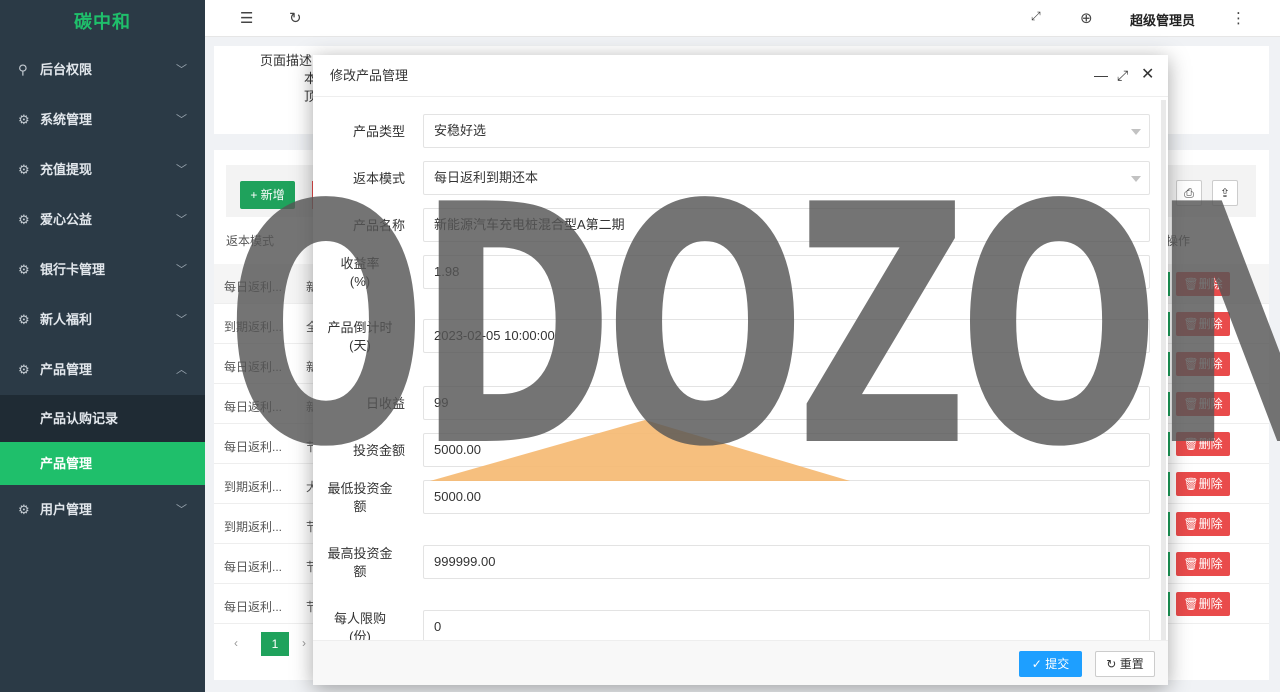 The height and width of the screenshot is (692, 1280). What do you see at coordinates (385, 403) in the screenshot?
I see `field-label: 日收益` at bounding box center [385, 403].